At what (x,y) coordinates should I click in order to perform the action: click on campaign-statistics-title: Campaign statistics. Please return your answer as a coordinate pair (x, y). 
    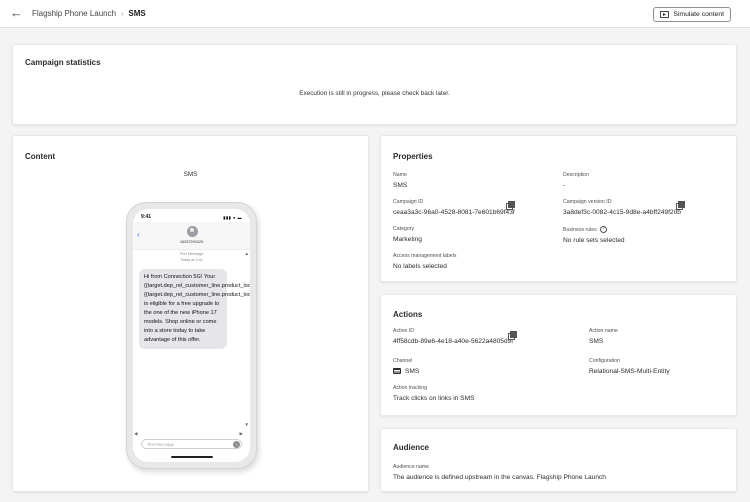
    Looking at the image, I should click on (63, 62).